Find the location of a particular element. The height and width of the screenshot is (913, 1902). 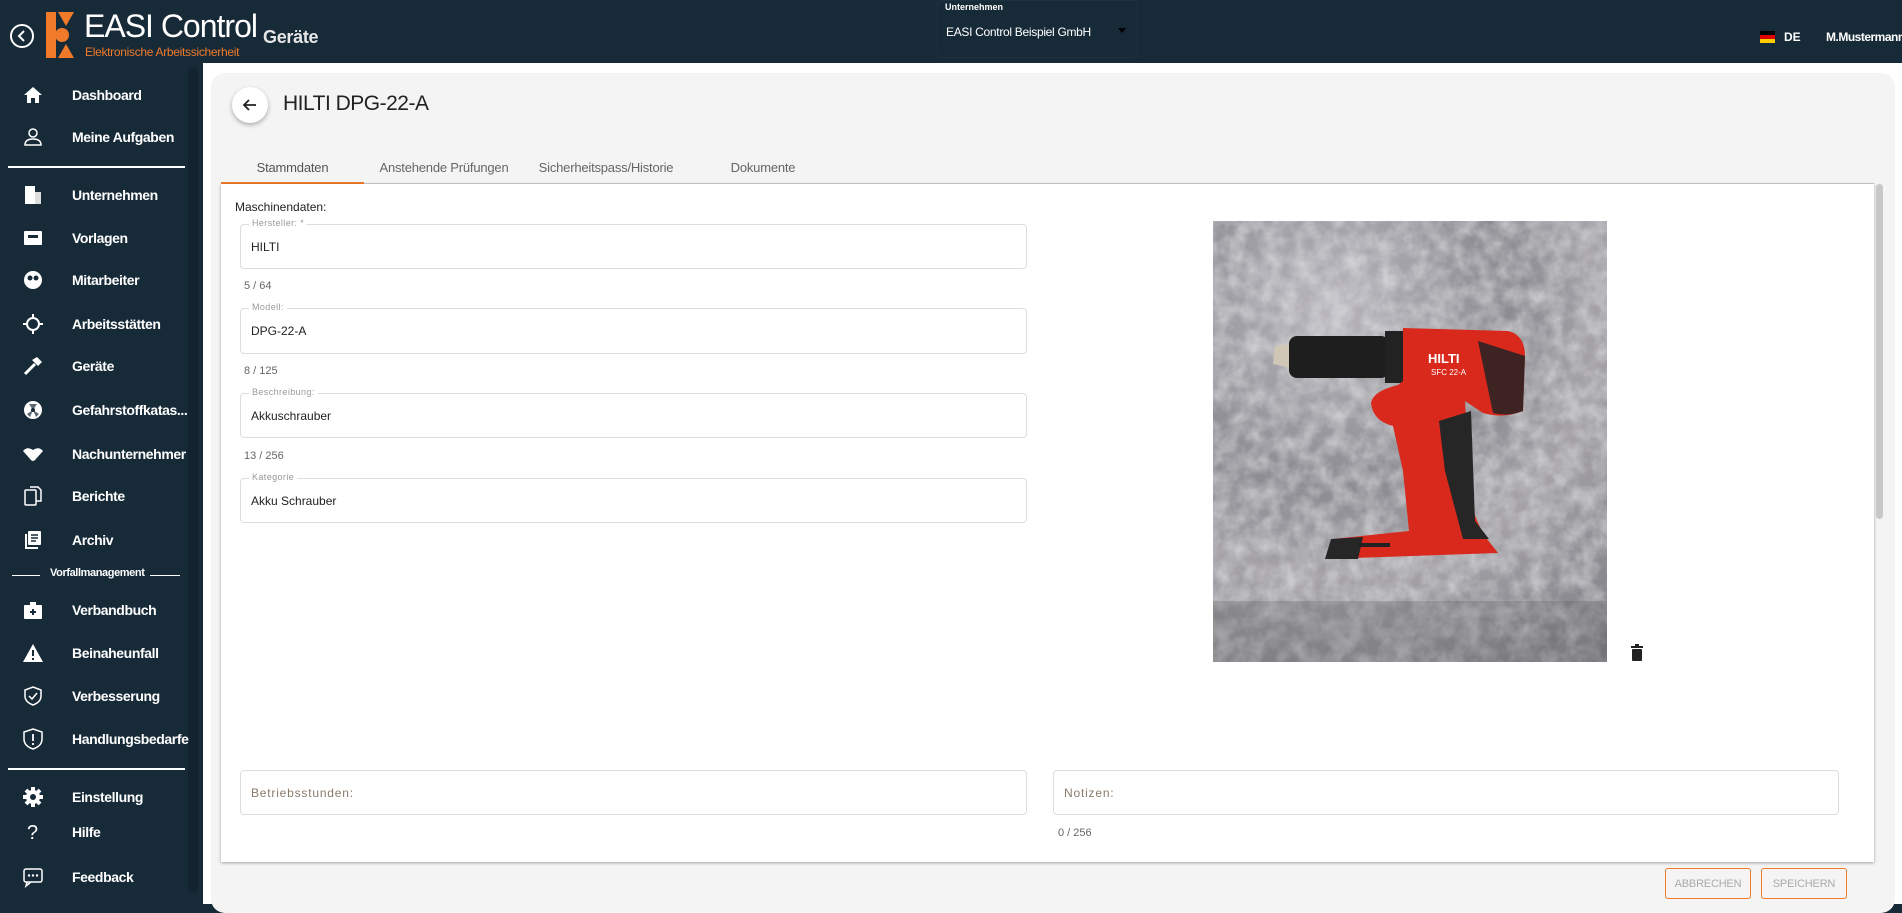

field-label: Beschreibung: is located at coordinates (283, 392).